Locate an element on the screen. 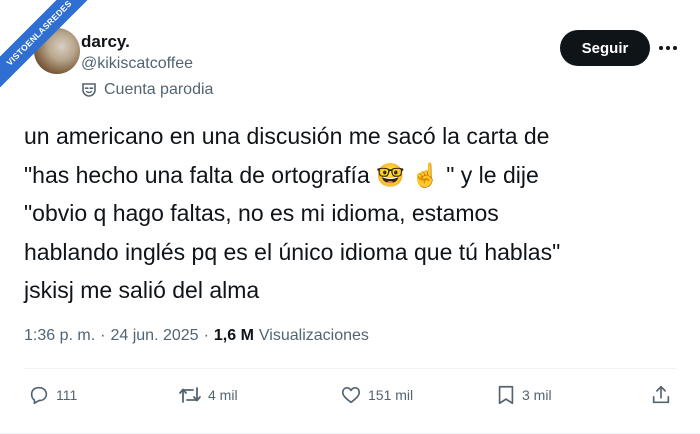 This screenshot has width=700, height=434. reply-icon is located at coordinates (39, 395).